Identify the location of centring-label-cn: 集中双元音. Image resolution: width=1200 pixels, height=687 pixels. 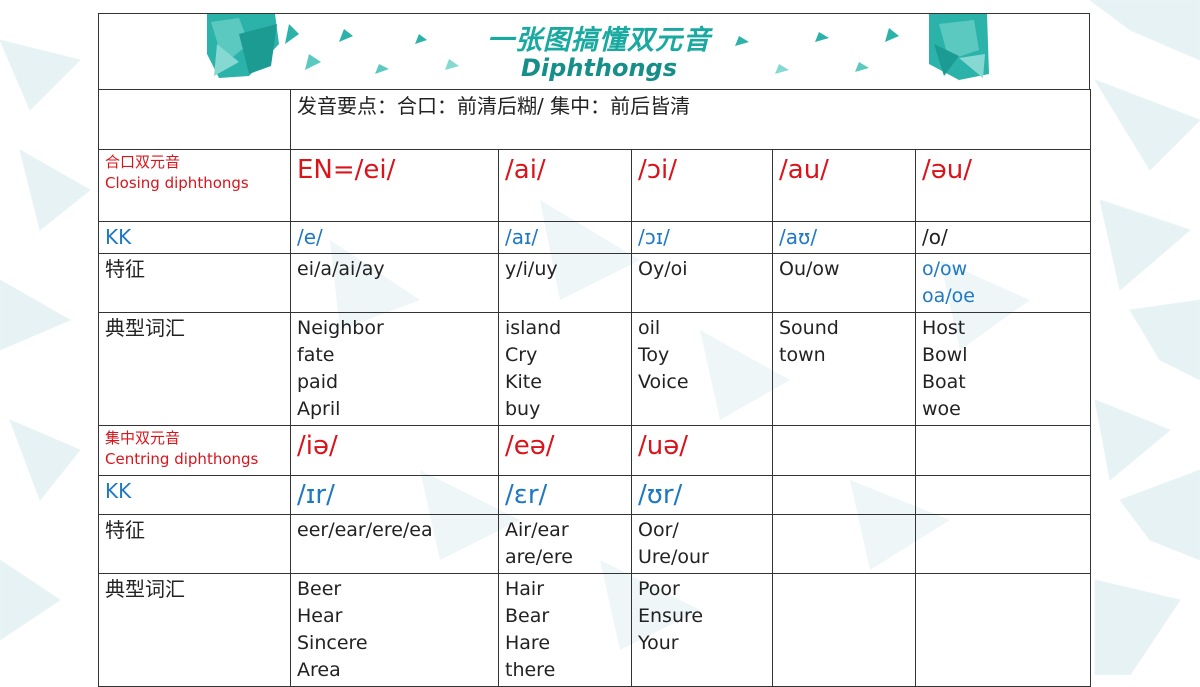
(143, 438).